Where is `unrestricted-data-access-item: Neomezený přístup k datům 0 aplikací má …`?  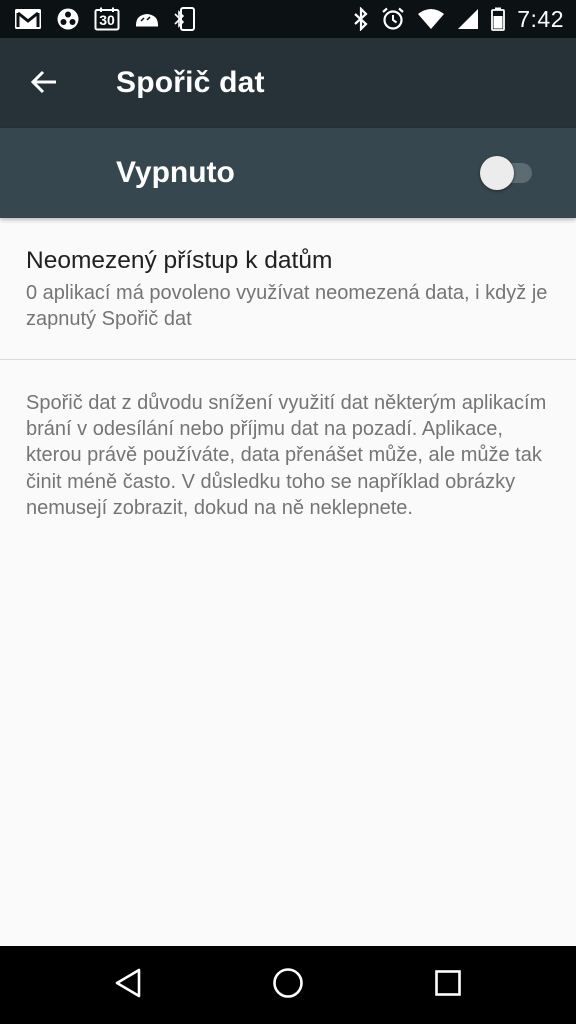 unrestricted-data-access-item: Neomezený přístup k datům 0 aplikací má … is located at coordinates (288, 289).